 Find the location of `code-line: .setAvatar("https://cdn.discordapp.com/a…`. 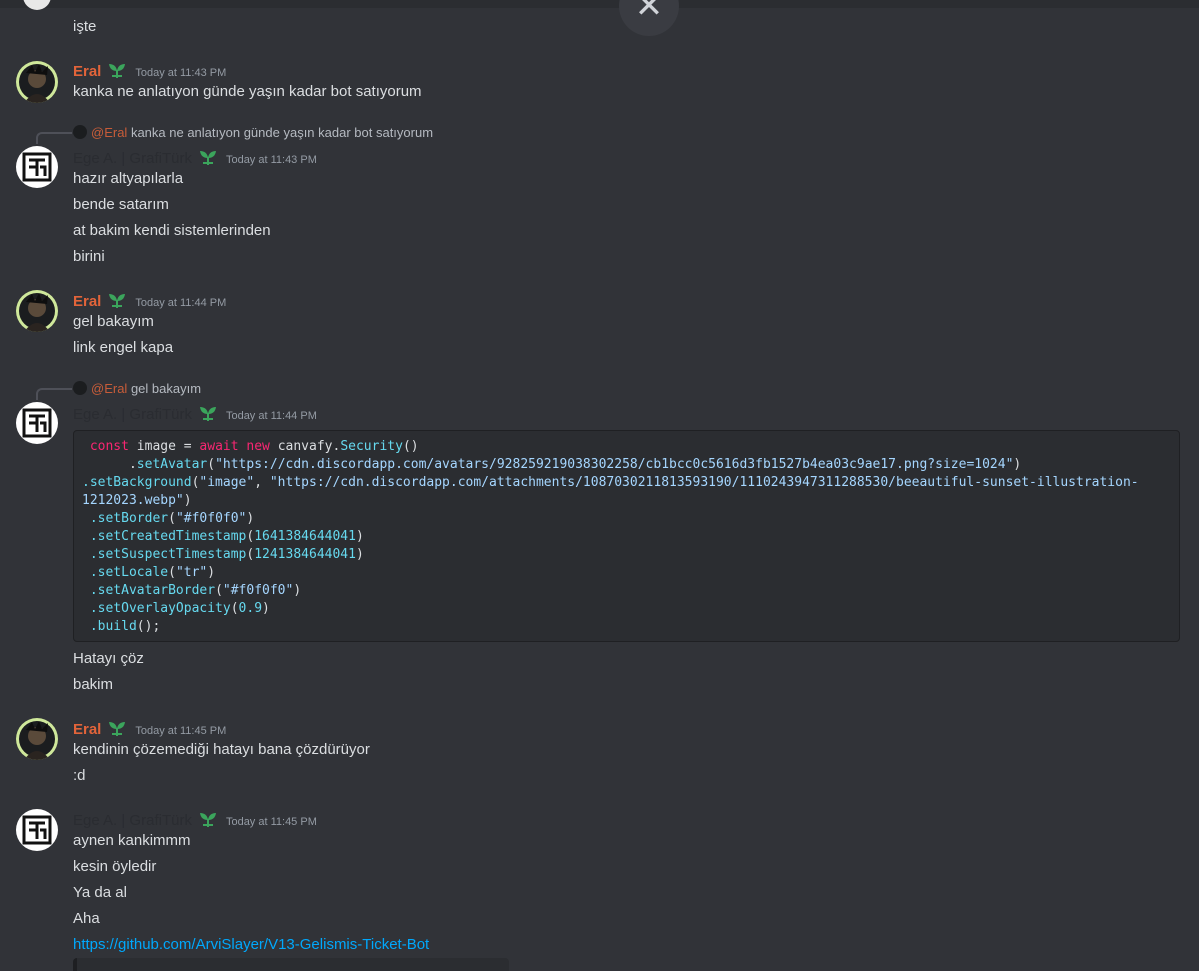

code-line: .setAvatar("https://cdn.discordapp.com/a… is located at coordinates (552, 464).